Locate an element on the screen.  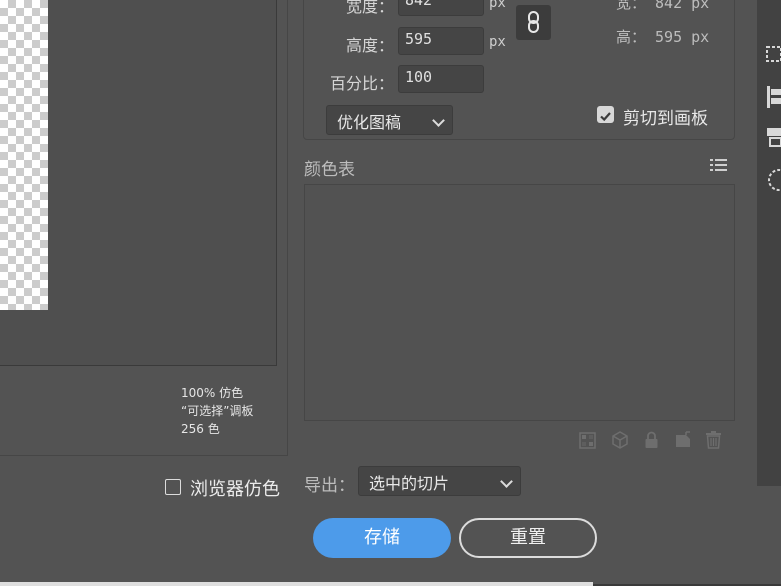
height-input: 595 is located at coordinates (441, 41).